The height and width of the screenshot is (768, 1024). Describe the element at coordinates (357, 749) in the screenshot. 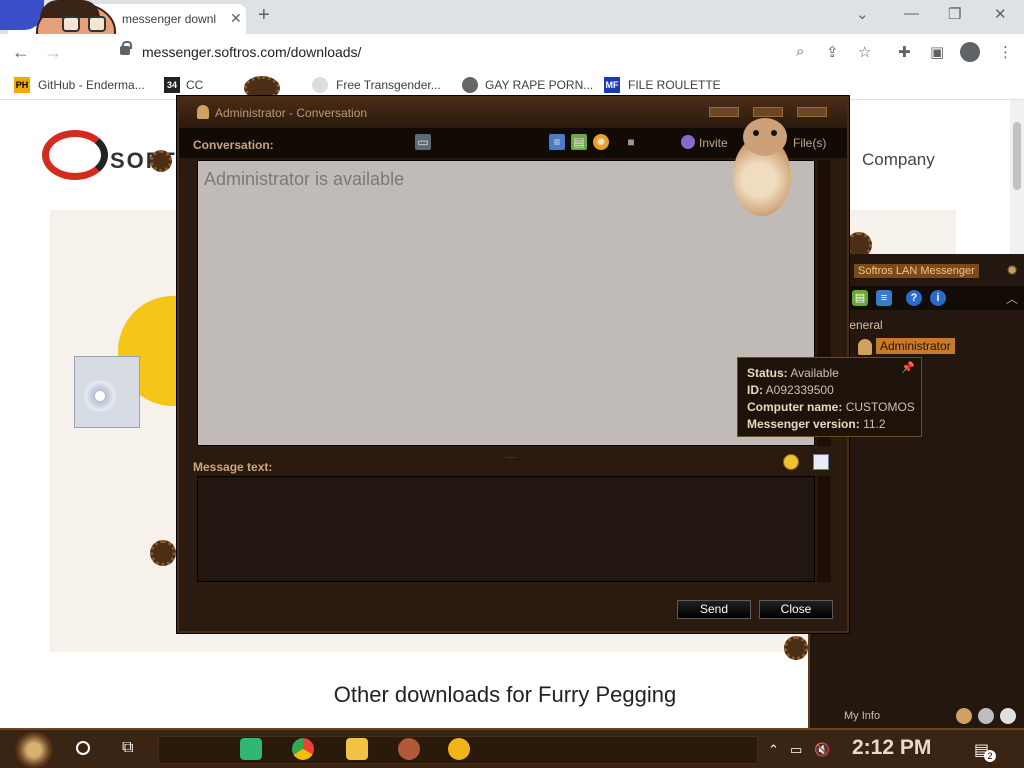

I see `file-explorer-icon` at that location.